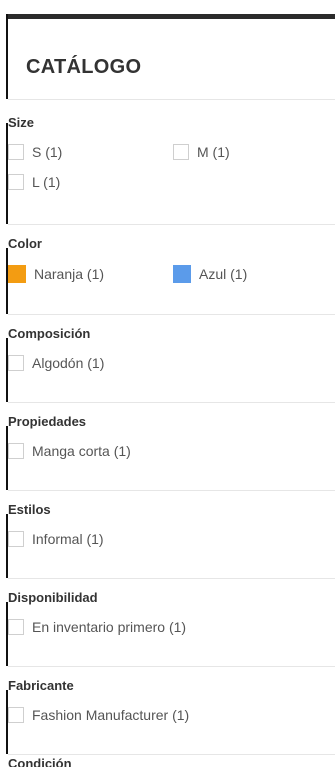 The width and height of the screenshot is (335, 767). What do you see at coordinates (40, 761) in the screenshot?
I see `facet-title-condicion: Condición` at bounding box center [40, 761].